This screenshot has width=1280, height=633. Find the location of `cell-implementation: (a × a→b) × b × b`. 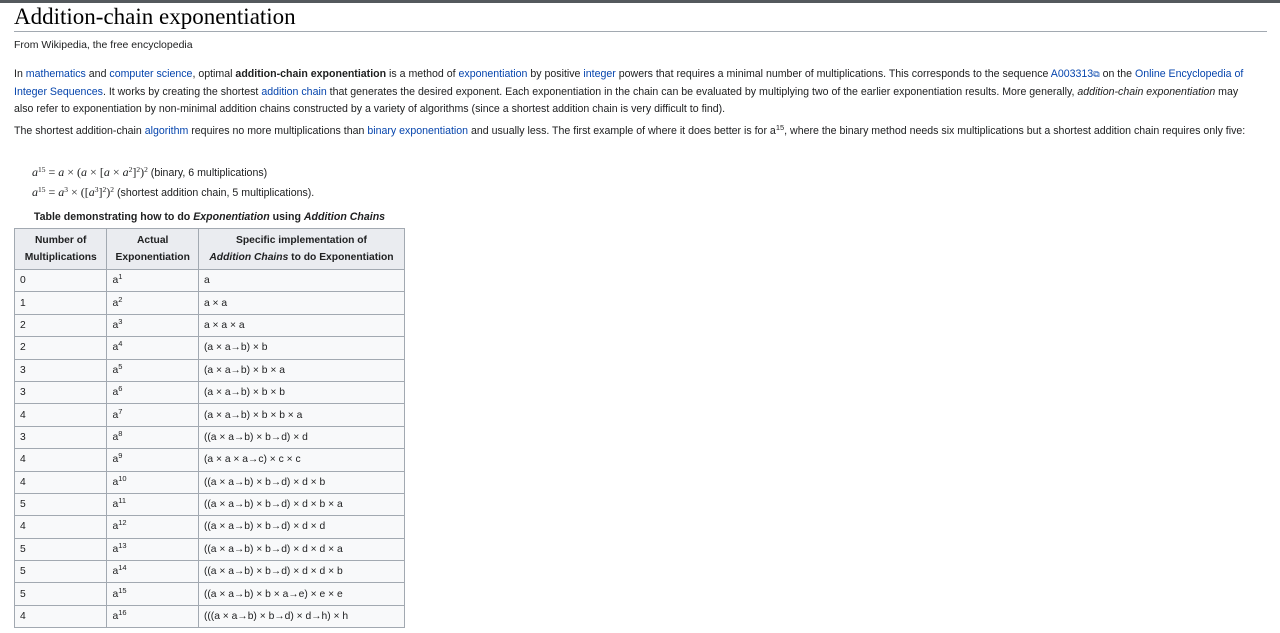

cell-implementation: (a × a→b) × b × b is located at coordinates (301, 392).